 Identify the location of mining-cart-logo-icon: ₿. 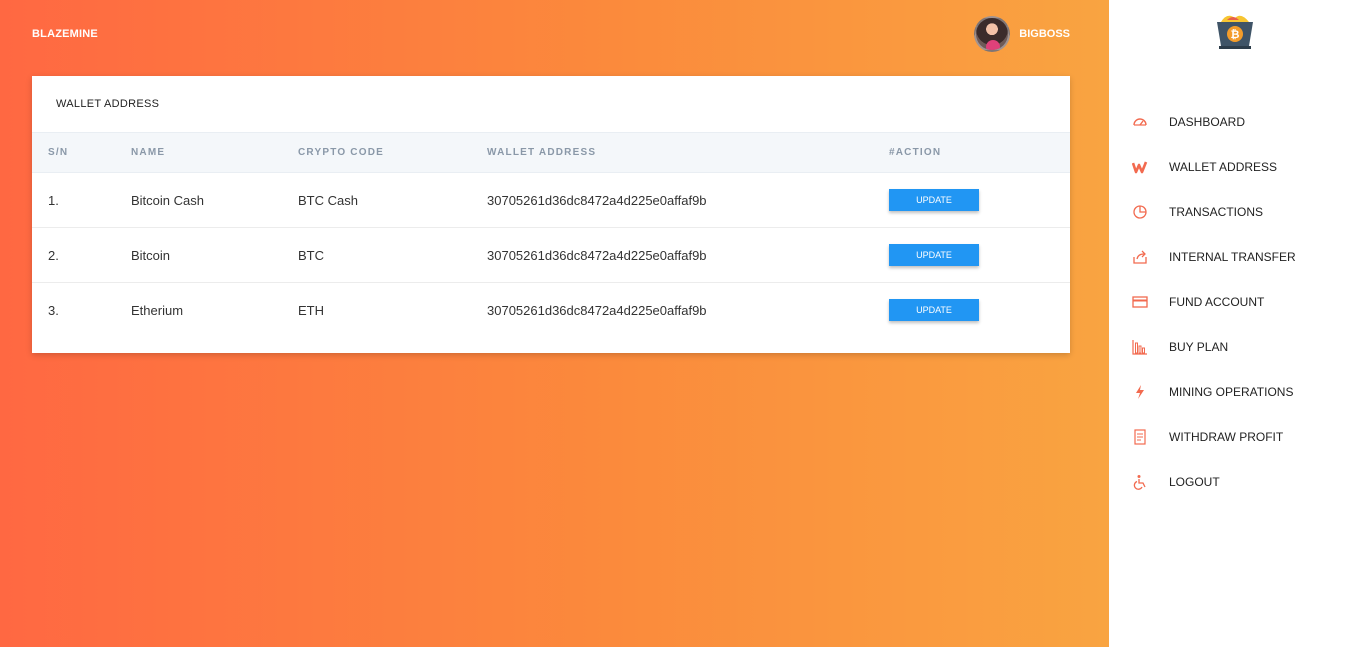
(1235, 32).